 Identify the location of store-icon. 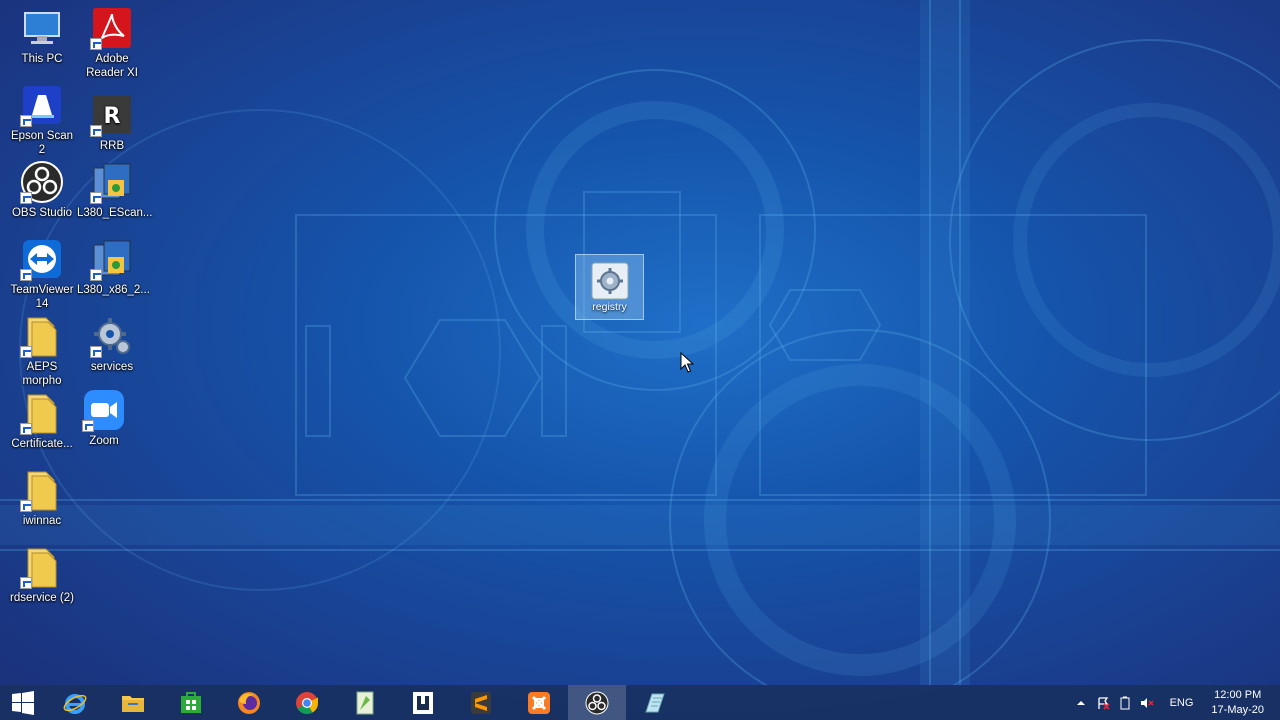
(191, 703).